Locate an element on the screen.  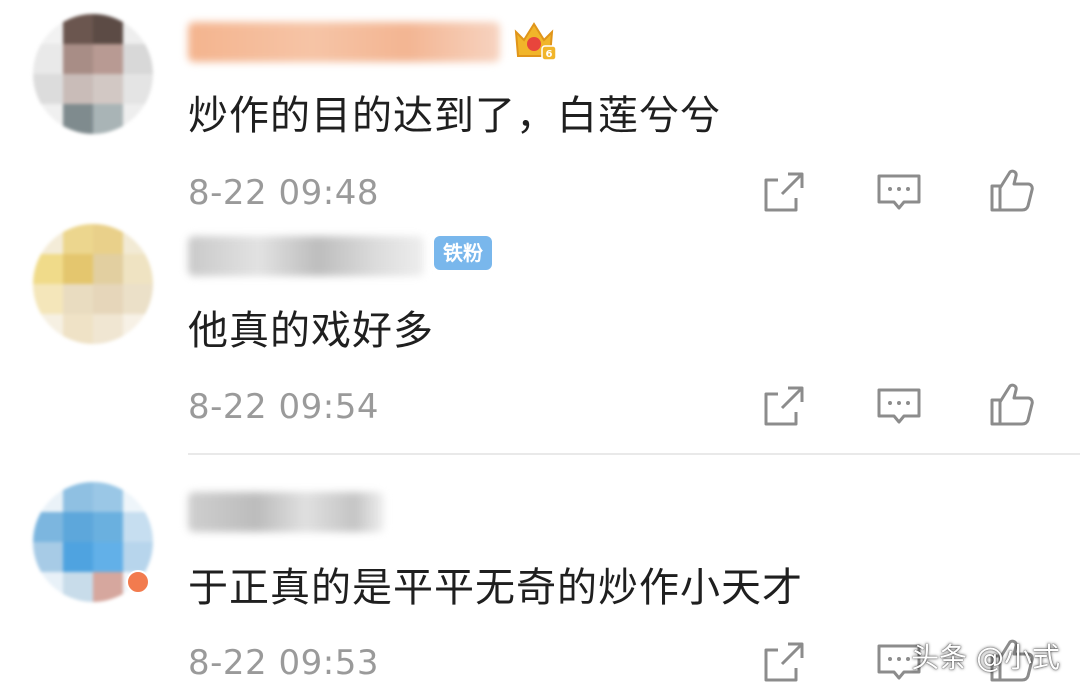
fans-badge: 铁粉 is located at coordinates (463, 253).